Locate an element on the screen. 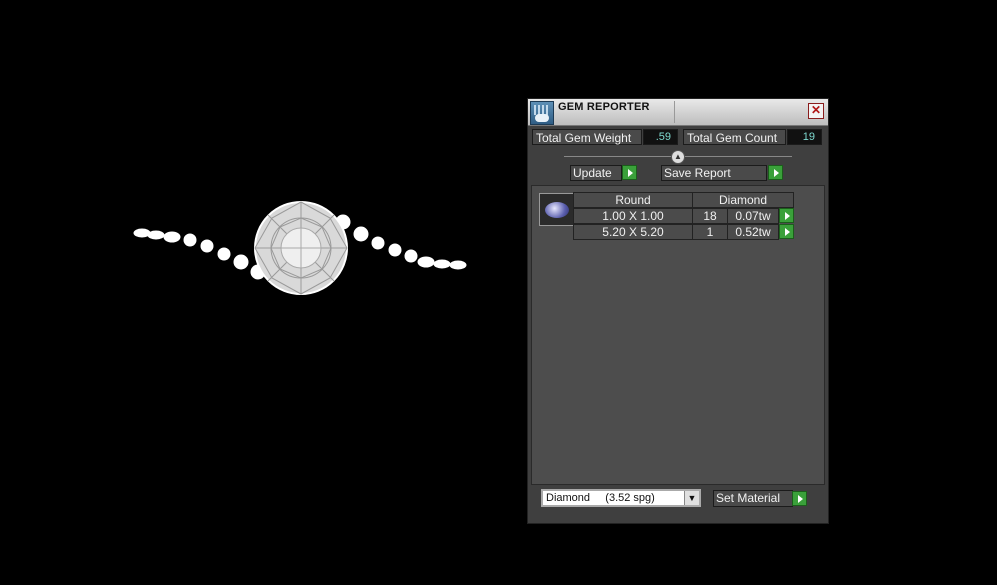 This screenshot has width=997, height=585. save-report-button-label: Save Report is located at coordinates (714, 173).